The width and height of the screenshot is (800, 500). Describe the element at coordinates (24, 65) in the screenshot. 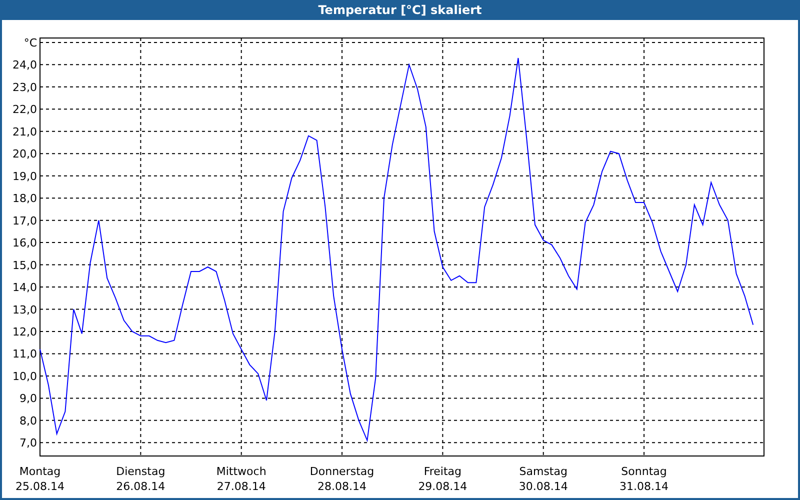

I see `y-axis-label: 24,0` at that location.